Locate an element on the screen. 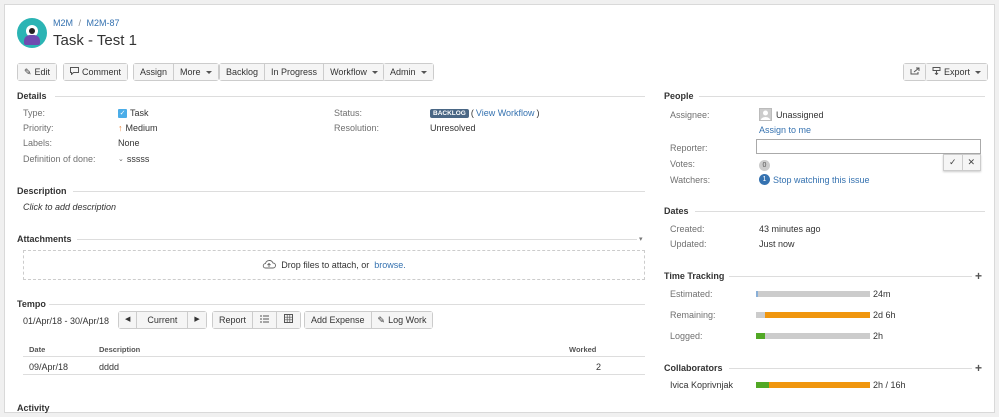 Image resolution: width=999 pixels, height=417 pixels. reporter-label: Reporter: is located at coordinates (689, 148).